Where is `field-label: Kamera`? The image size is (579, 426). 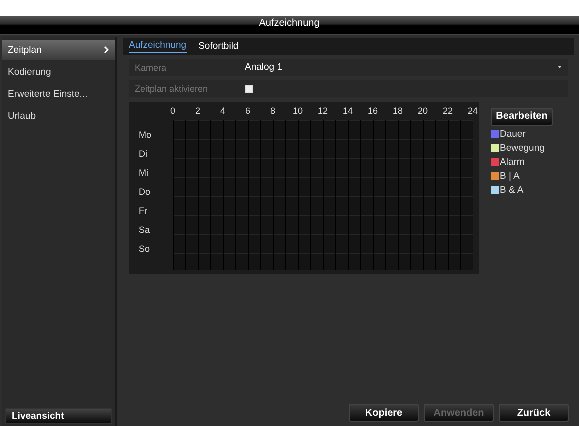 field-label: Kamera is located at coordinates (151, 67).